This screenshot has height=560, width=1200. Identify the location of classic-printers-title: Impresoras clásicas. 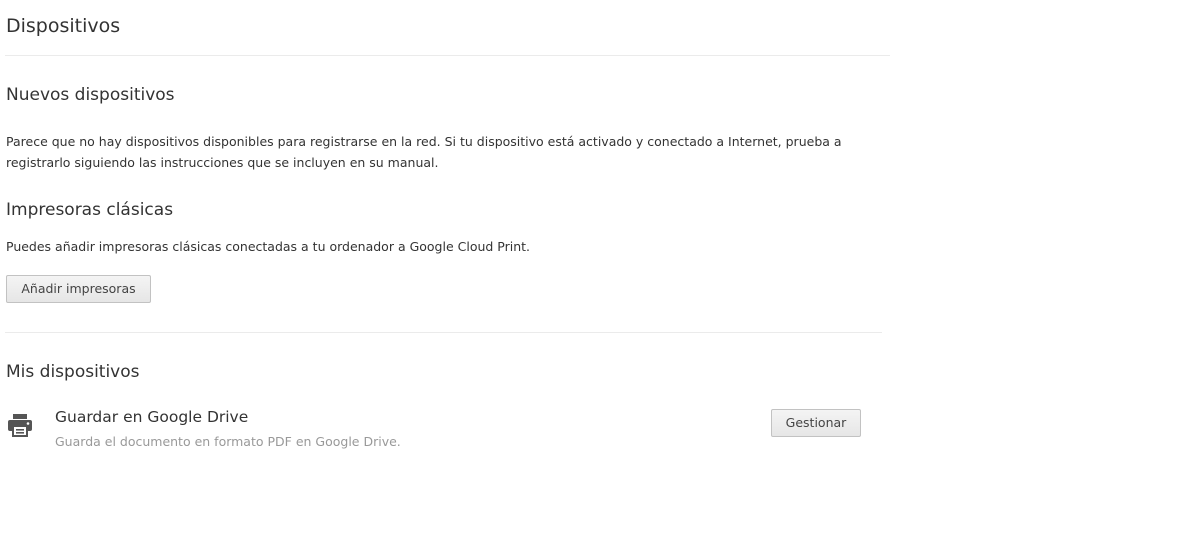
(90, 210).